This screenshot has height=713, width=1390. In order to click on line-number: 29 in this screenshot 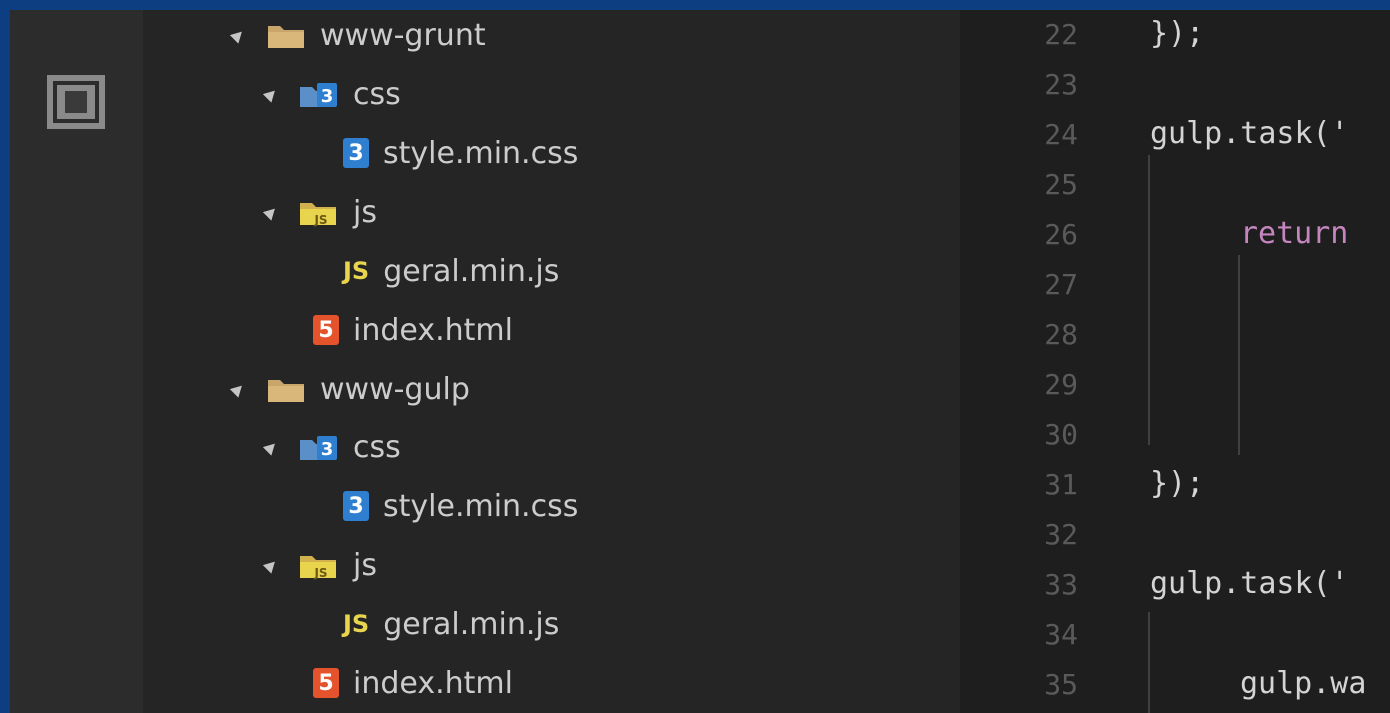, I will do `click(1061, 384)`.